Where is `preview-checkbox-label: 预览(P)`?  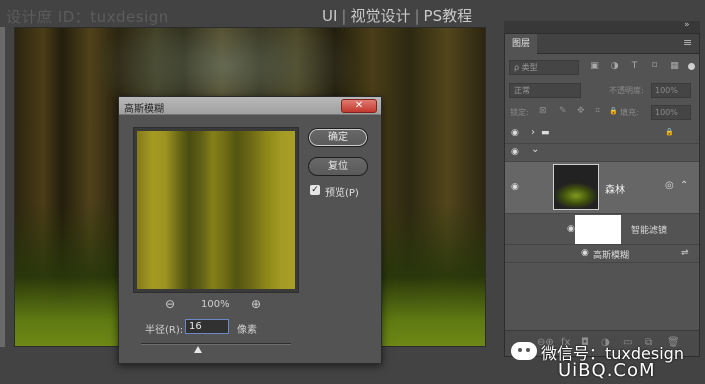
preview-checkbox-label: 预览(P) is located at coordinates (342, 191).